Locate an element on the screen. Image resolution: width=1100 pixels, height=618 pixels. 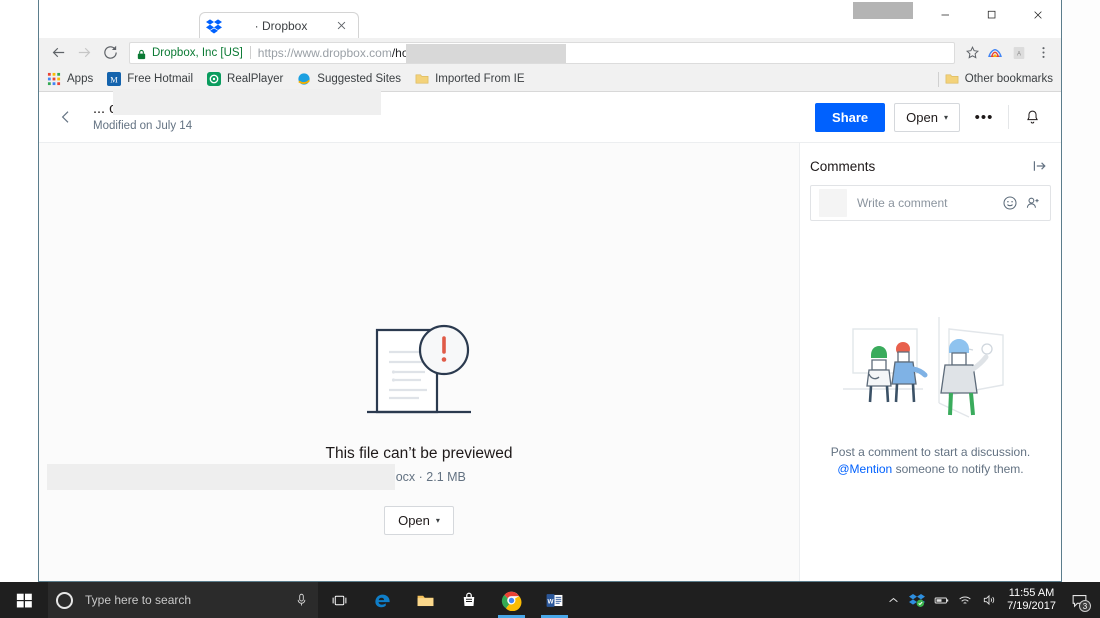
preview-open-button: Open ▾ is located at coordinates (419, 520).